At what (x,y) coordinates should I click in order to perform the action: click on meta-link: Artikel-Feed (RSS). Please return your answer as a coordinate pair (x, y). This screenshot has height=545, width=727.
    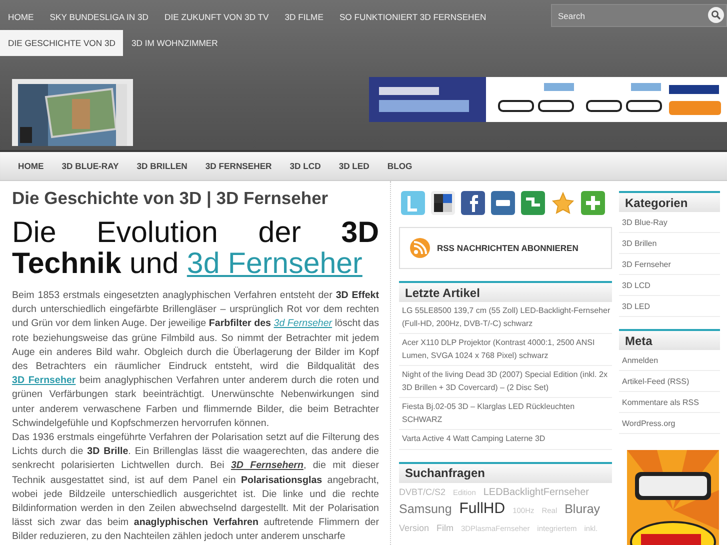
    Looking at the image, I should click on (669, 381).